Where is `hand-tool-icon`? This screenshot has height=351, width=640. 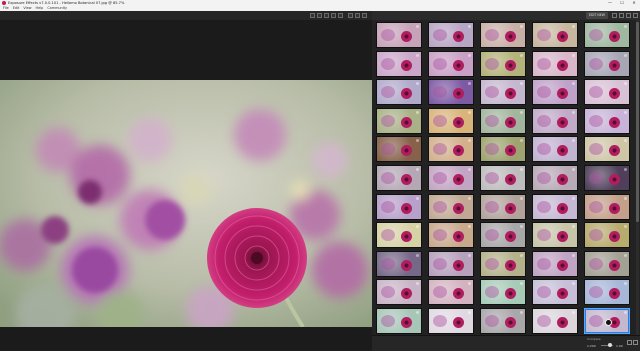
hand-tool-icon is located at coordinates (312, 15).